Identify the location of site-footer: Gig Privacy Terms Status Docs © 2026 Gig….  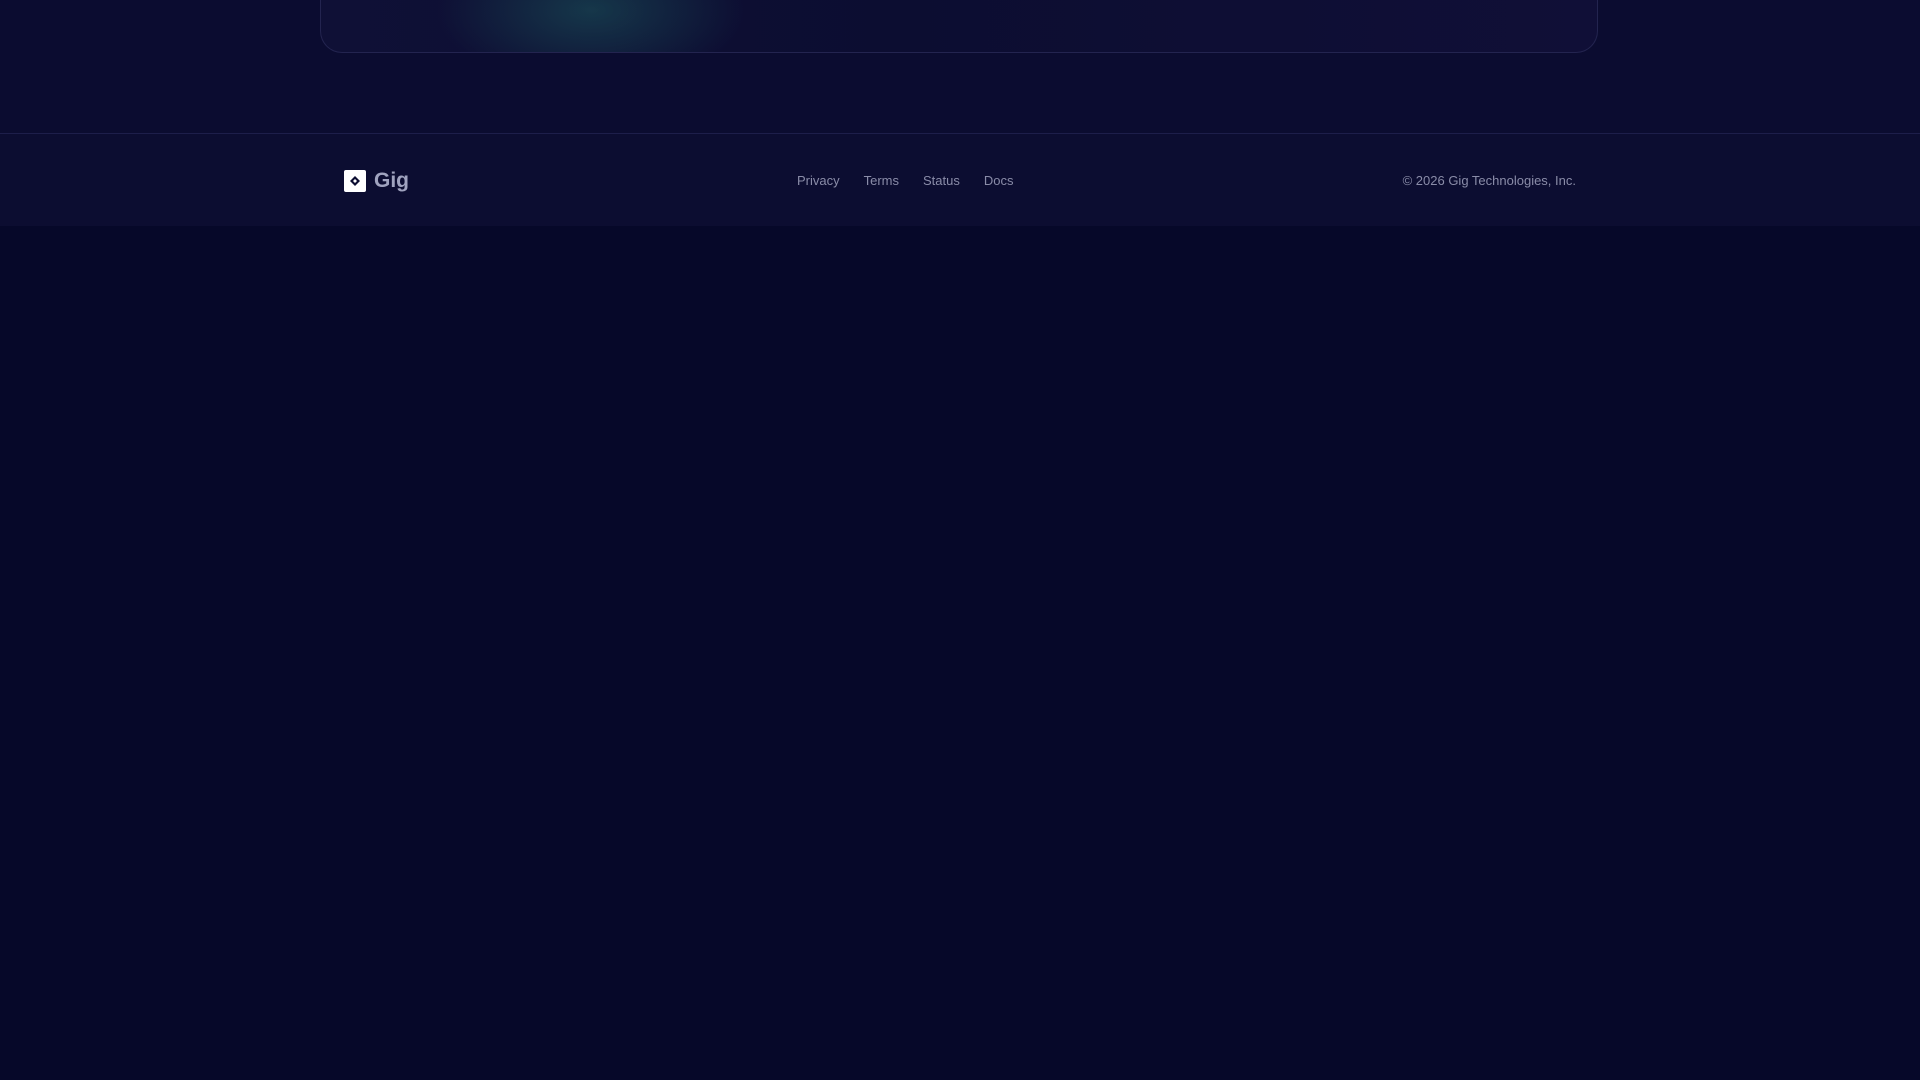
(960, 179).